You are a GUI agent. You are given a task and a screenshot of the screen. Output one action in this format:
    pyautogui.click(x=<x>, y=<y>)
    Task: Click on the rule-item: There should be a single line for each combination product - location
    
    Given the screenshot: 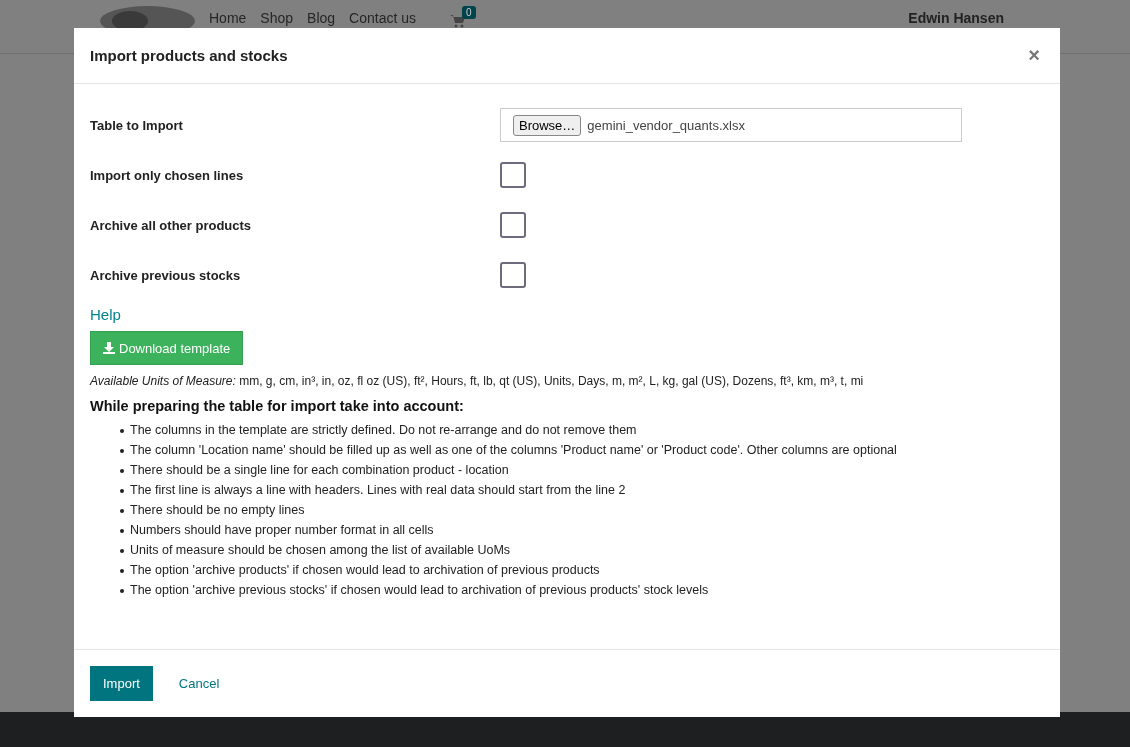 What is the action you would take?
    pyautogui.click(x=319, y=470)
    